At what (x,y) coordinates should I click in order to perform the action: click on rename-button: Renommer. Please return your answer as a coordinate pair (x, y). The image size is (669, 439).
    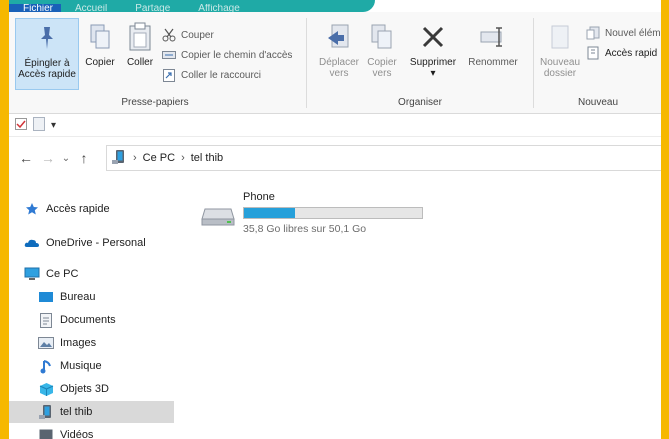
    Looking at the image, I should click on (493, 44).